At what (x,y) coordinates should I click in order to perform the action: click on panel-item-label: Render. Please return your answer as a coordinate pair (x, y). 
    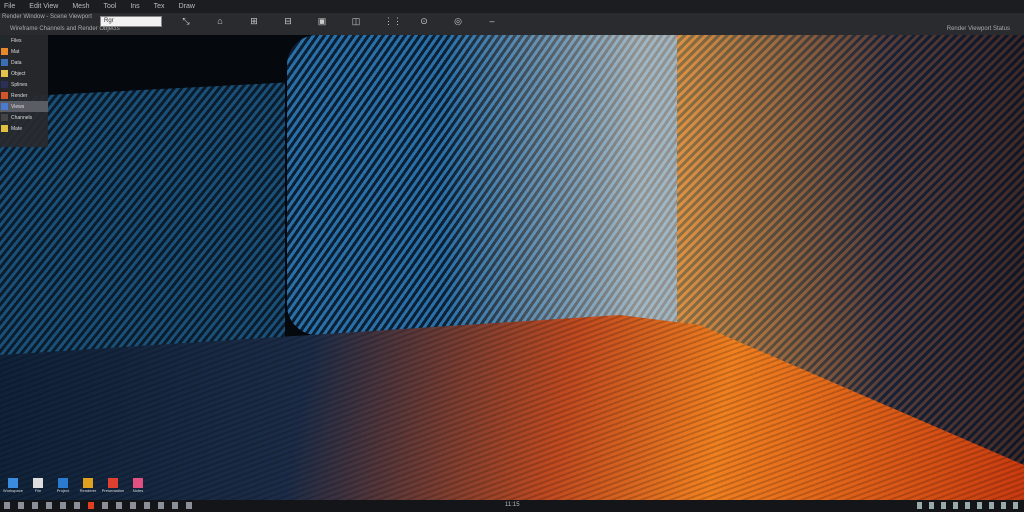
    Looking at the image, I should click on (19, 95).